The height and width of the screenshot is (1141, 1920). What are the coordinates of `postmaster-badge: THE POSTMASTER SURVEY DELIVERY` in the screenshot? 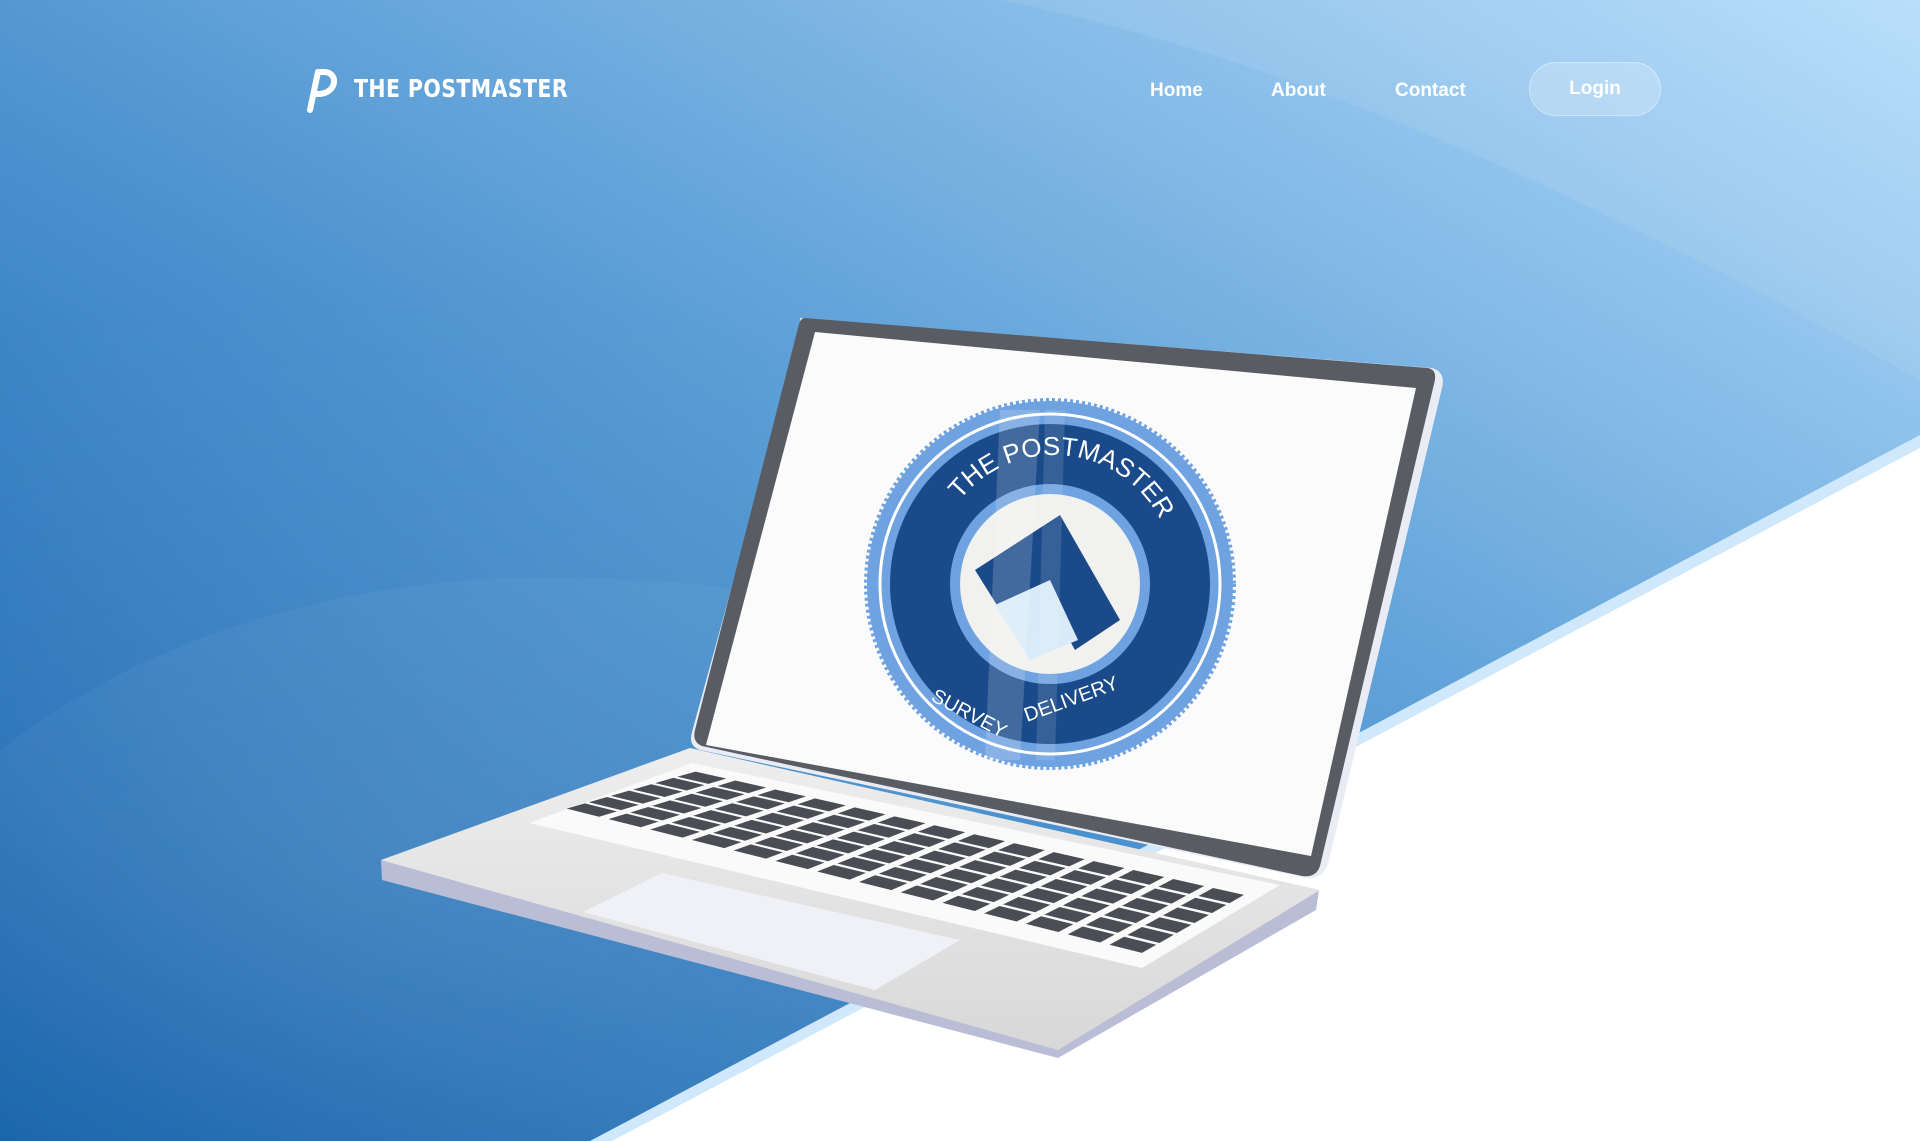 It's located at (1050, 584).